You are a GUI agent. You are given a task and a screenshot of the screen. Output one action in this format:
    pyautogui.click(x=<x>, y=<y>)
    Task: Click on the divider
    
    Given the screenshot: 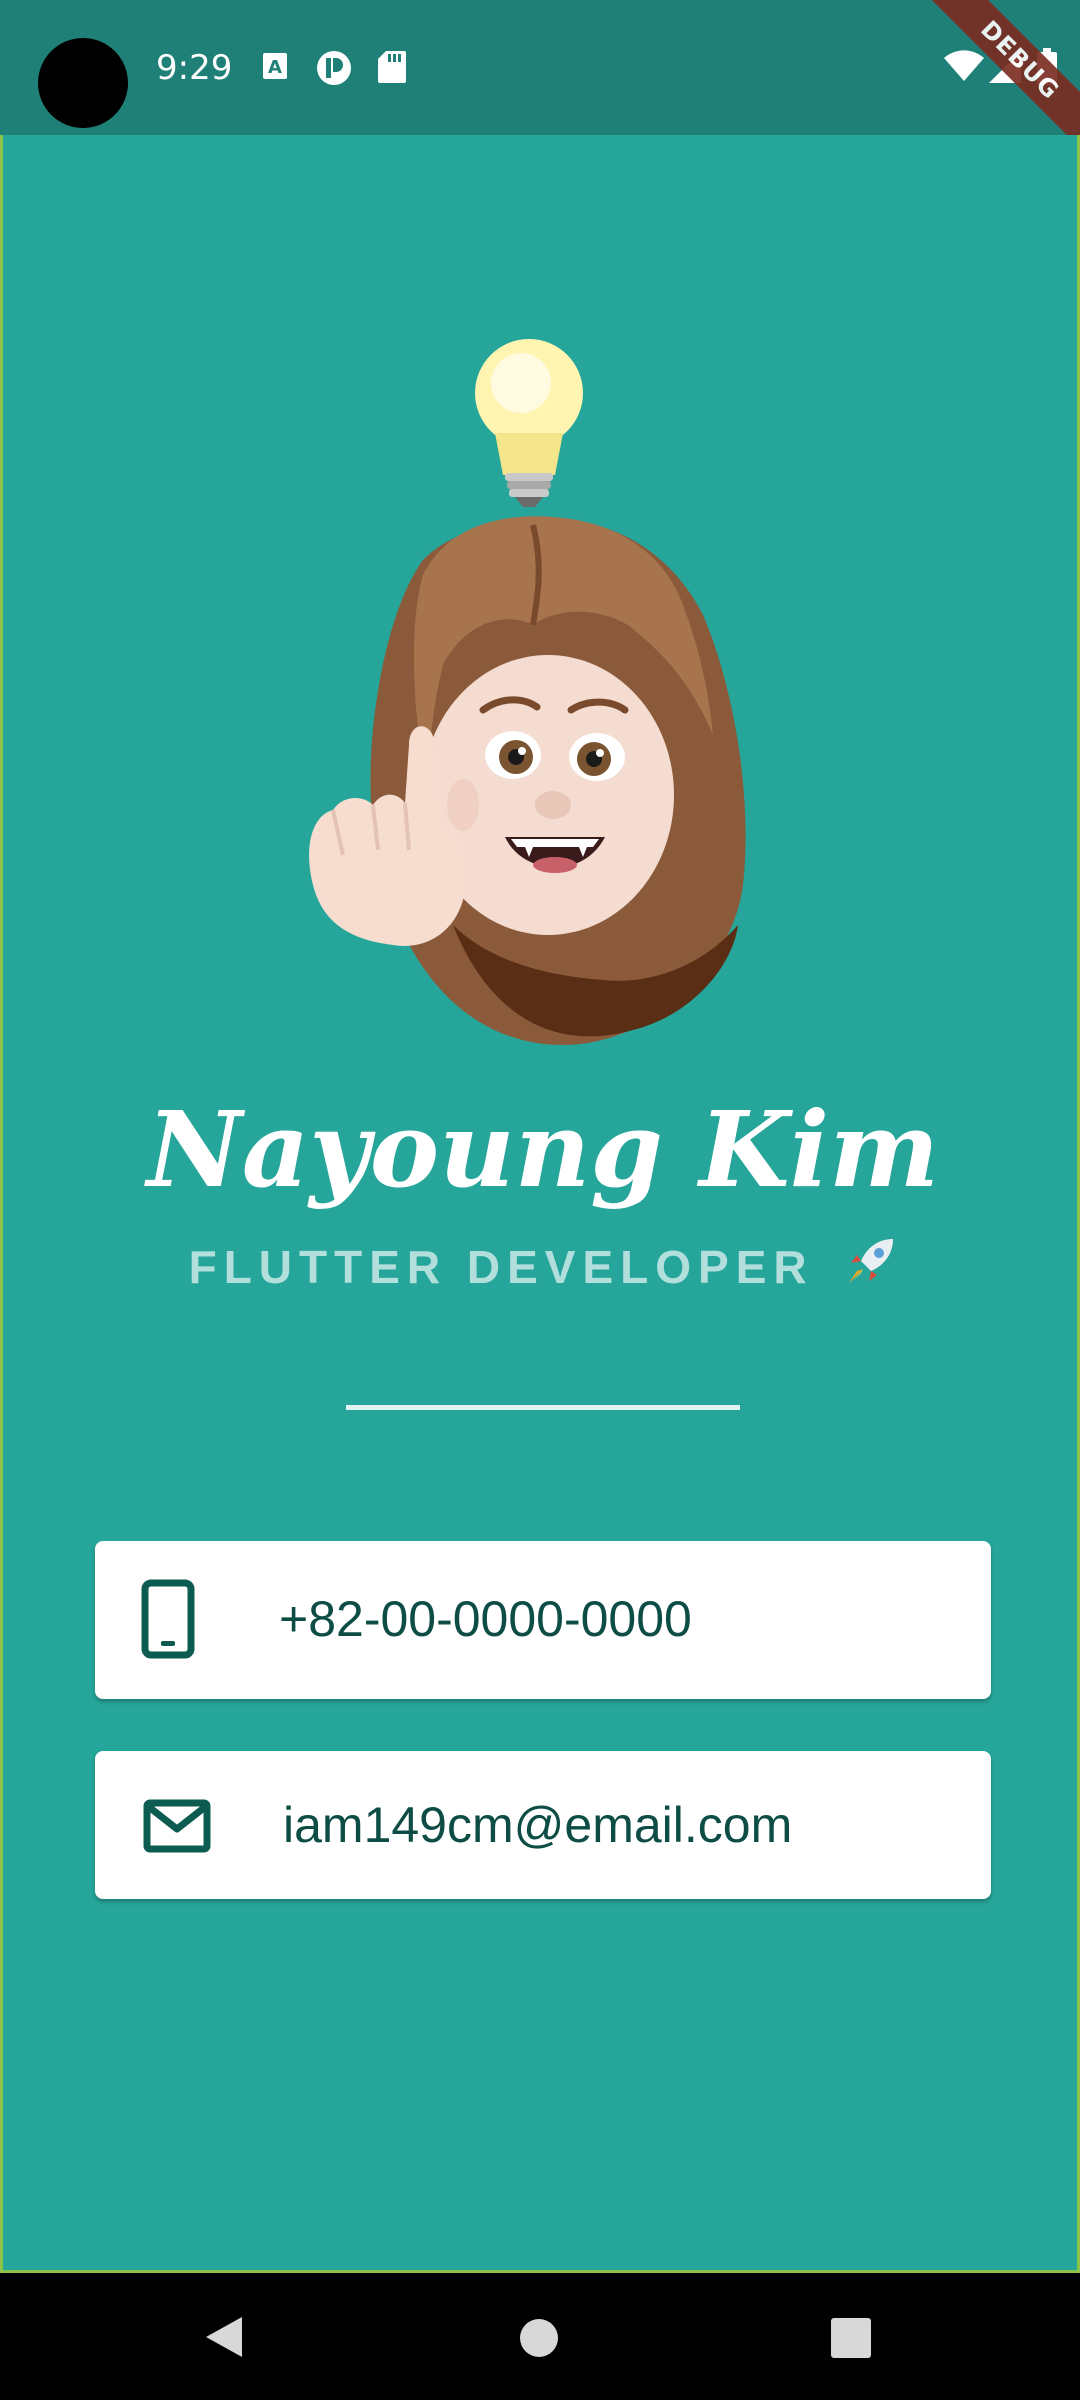 What is the action you would take?
    pyautogui.click(x=543, y=1407)
    